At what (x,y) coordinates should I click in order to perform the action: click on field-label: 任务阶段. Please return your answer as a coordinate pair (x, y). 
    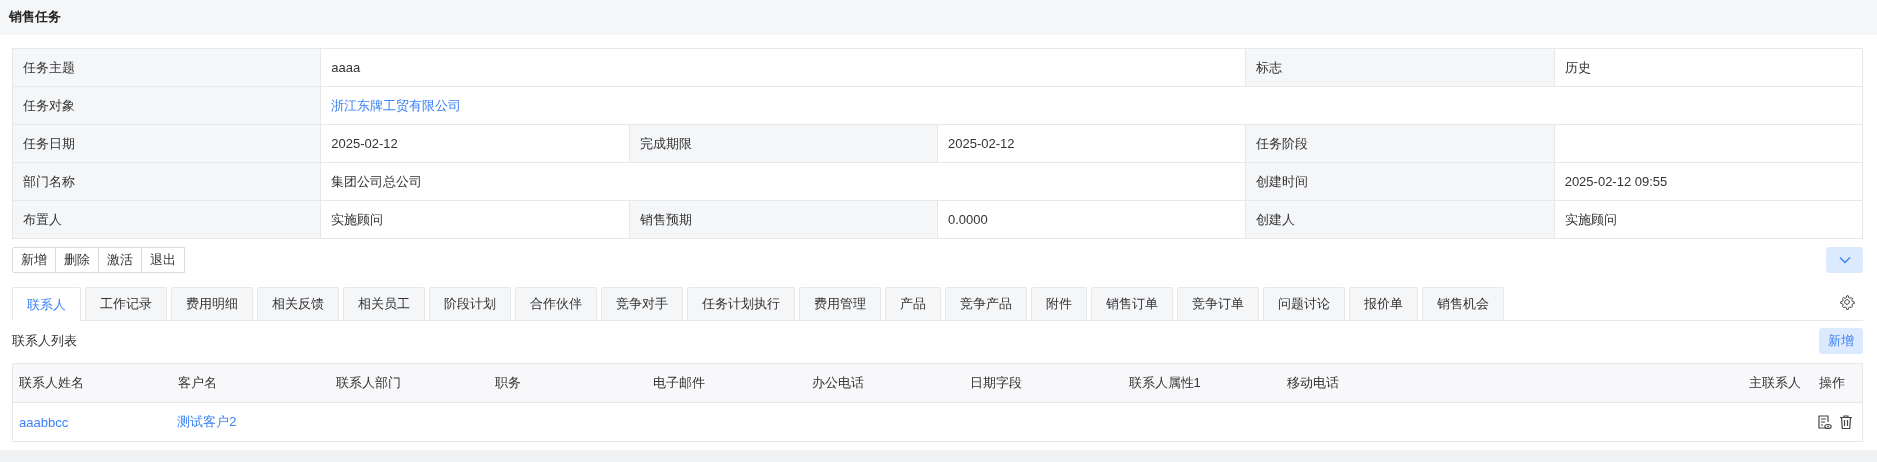
    Looking at the image, I should click on (1400, 144).